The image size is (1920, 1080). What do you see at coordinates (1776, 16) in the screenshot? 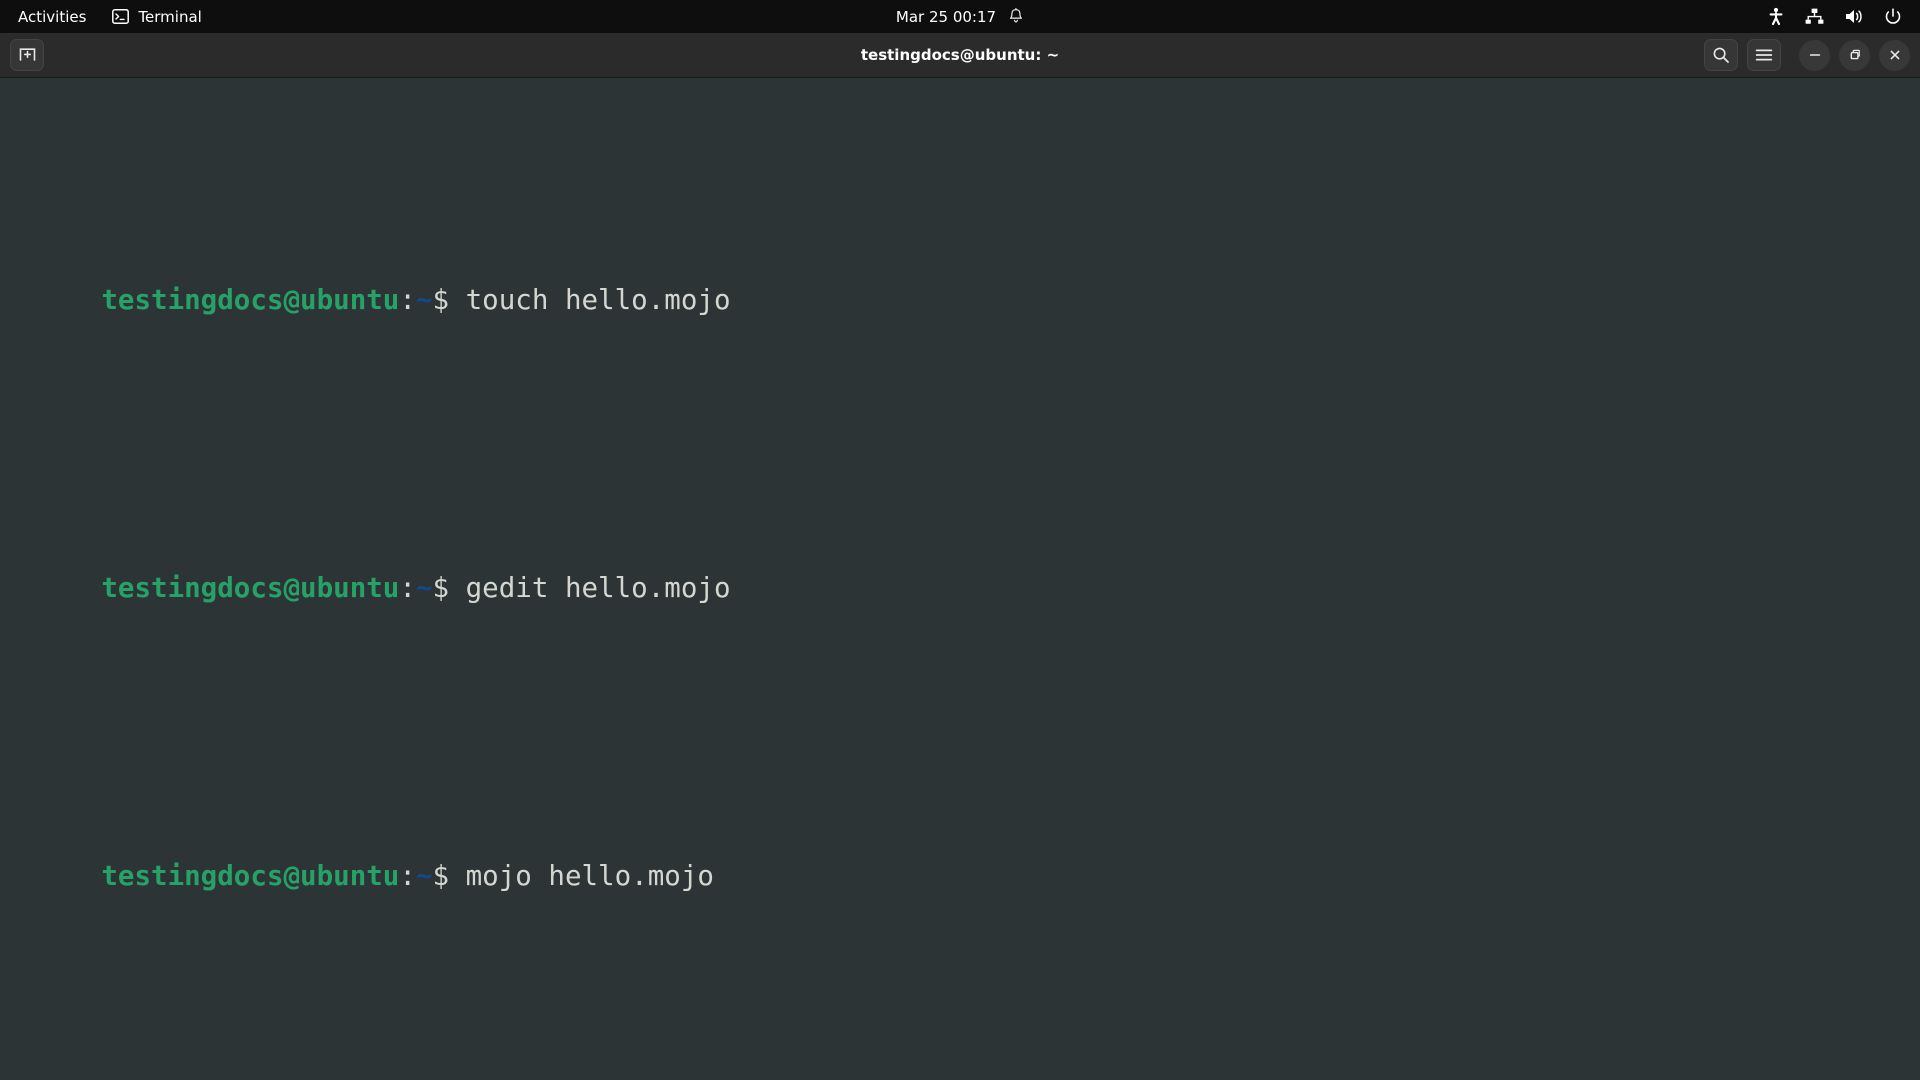
I see `accessibility-icon` at bounding box center [1776, 16].